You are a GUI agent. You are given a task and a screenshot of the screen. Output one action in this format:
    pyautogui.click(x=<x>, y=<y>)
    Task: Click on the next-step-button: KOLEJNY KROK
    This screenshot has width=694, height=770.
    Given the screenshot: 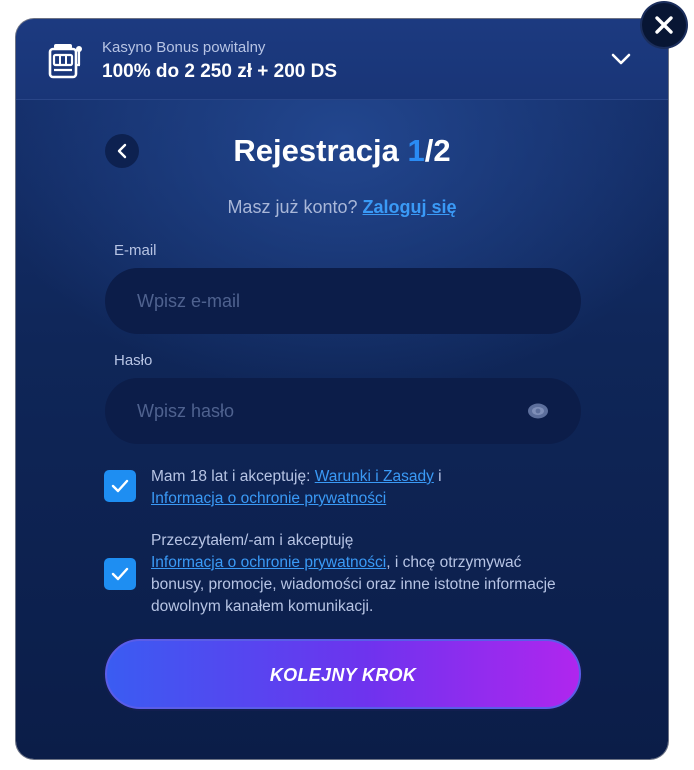 What is the action you would take?
    pyautogui.click(x=343, y=674)
    